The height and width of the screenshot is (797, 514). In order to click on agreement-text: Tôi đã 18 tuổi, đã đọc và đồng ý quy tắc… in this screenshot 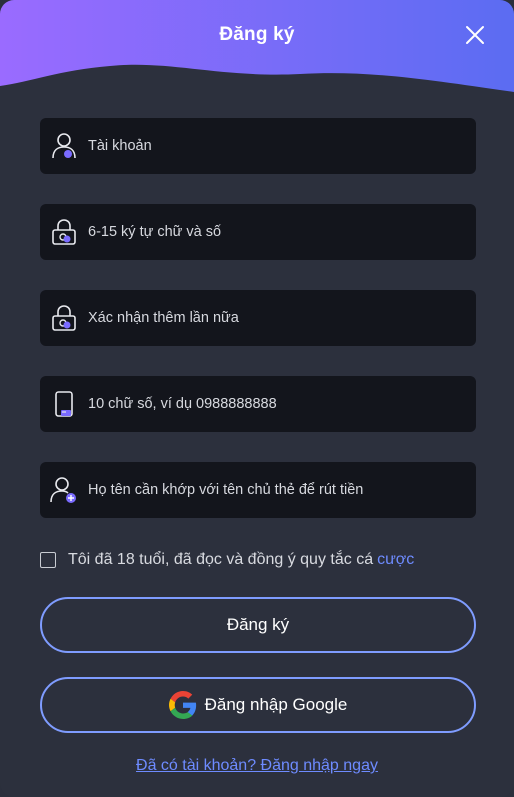, I will do `click(221, 559)`.